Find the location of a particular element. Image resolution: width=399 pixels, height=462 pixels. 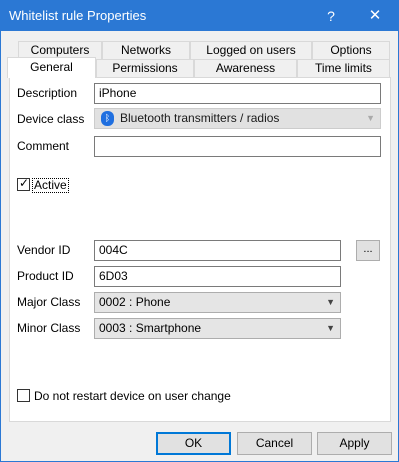

minor-class-label: Minor Class is located at coordinates (49, 328).